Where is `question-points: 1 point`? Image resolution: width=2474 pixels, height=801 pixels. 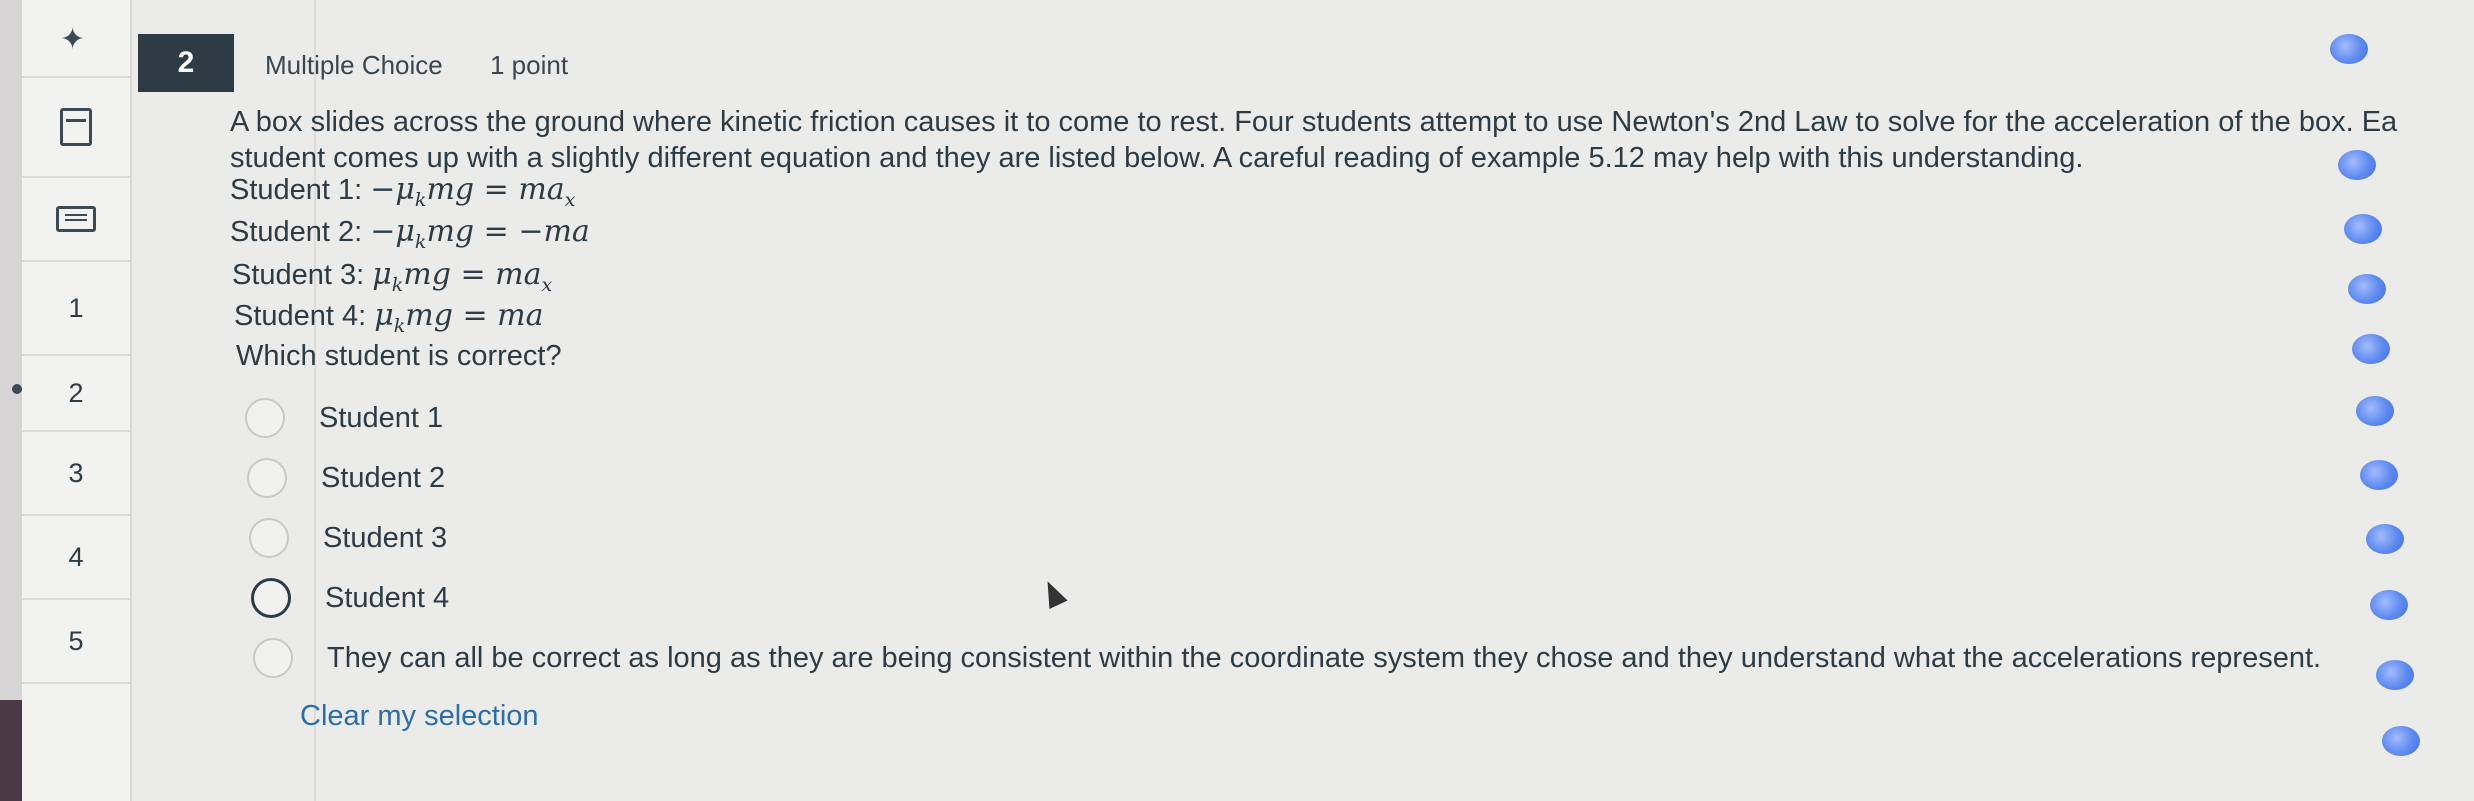
question-points: 1 point is located at coordinates (529, 65).